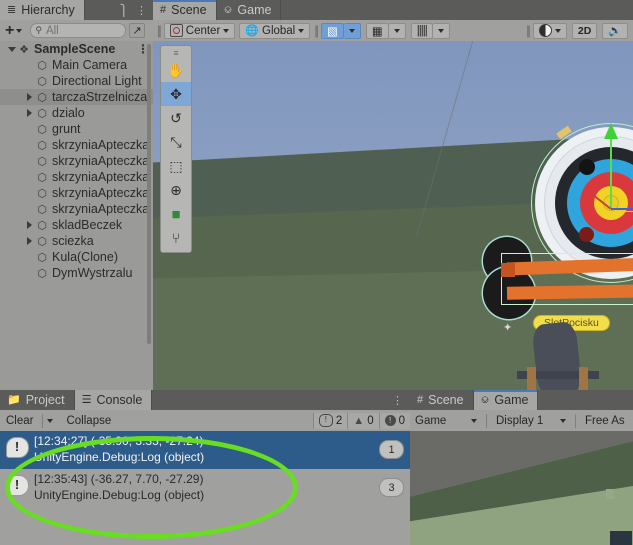 This screenshot has width=633, height=545. I want to click on grid-icon: #, so click(163, 9).